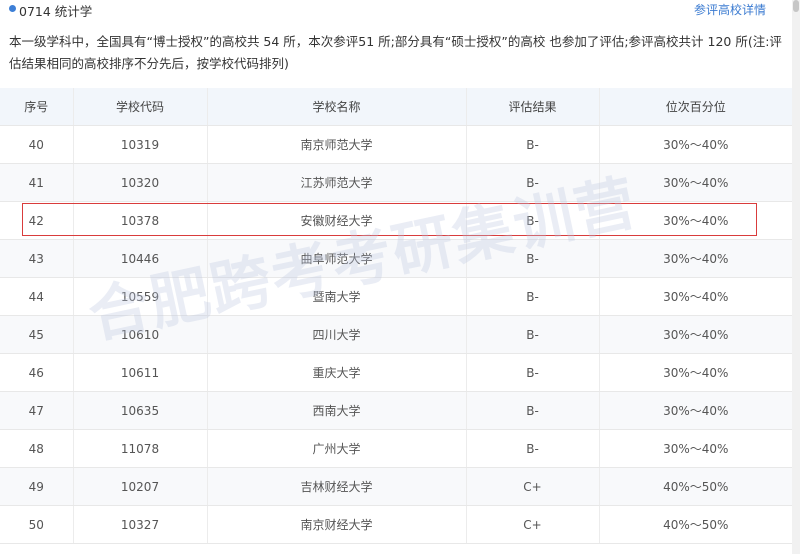 The width and height of the screenshot is (800, 554). Describe the element at coordinates (36, 486) in the screenshot. I see `cell-index: 49` at that location.